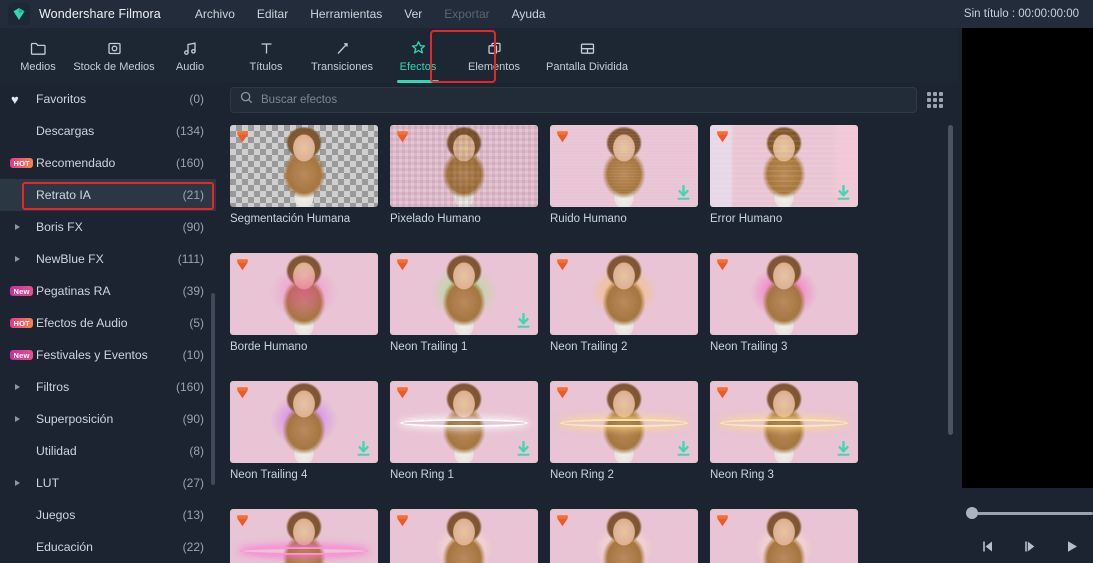 The height and width of the screenshot is (563, 1093). I want to click on sidebar-item-label: Superposición, so click(75, 419).